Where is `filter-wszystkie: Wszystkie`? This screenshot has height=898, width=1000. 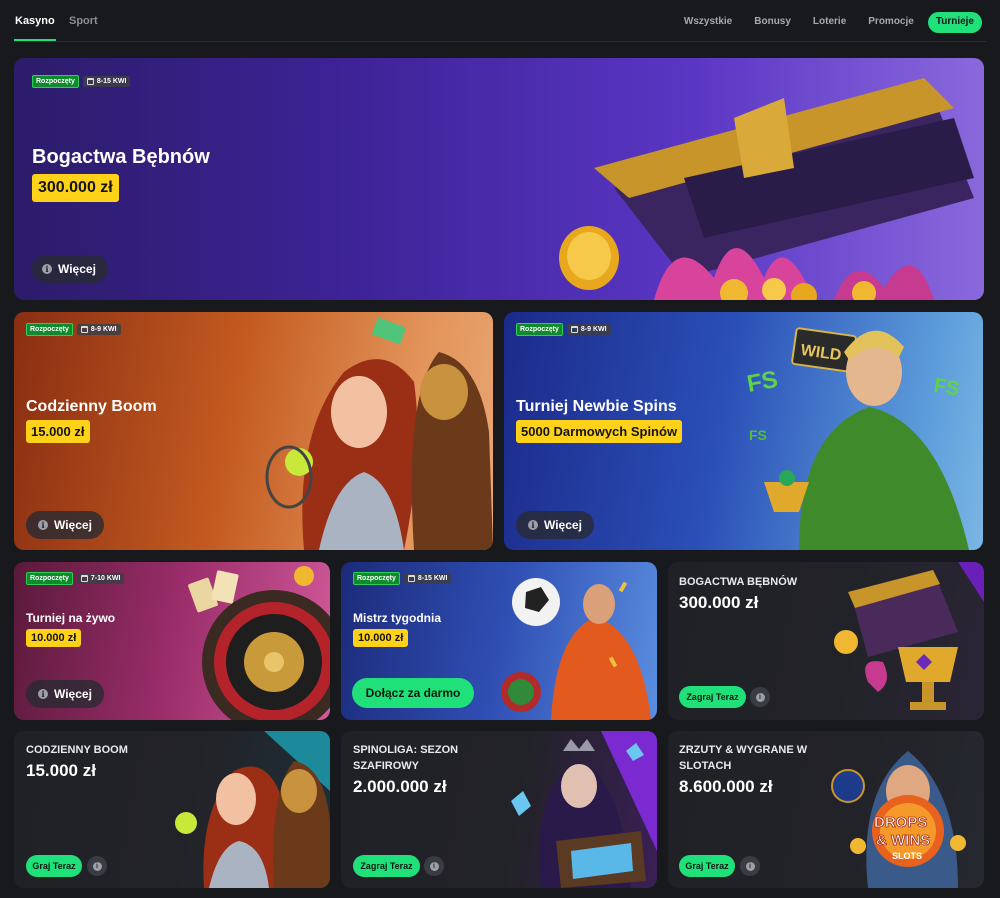
filter-wszystkie: Wszystkie is located at coordinates (708, 22).